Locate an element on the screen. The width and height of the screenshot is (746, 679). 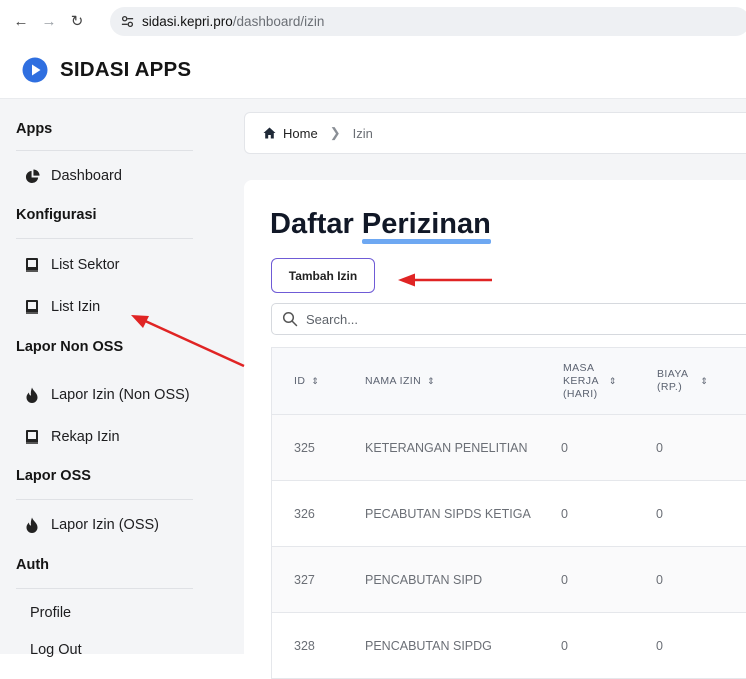
pie-chart-icon is located at coordinates (32, 176).